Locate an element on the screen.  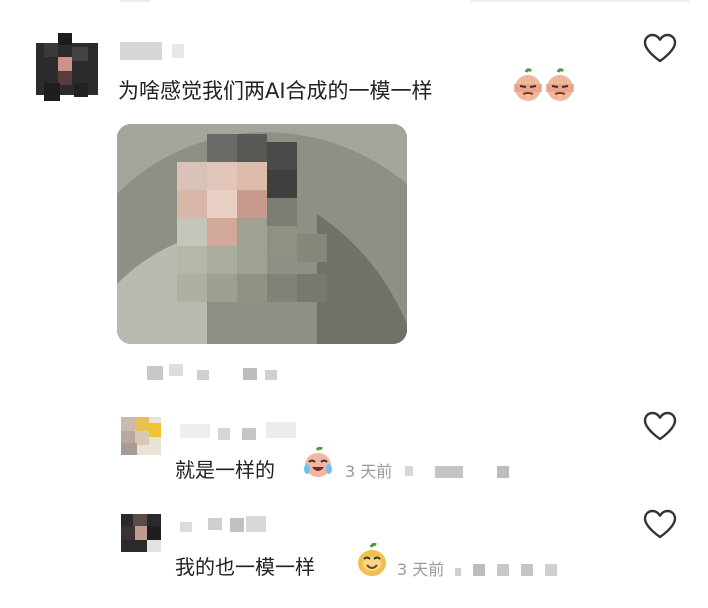
comment-image is located at coordinates (262, 234).